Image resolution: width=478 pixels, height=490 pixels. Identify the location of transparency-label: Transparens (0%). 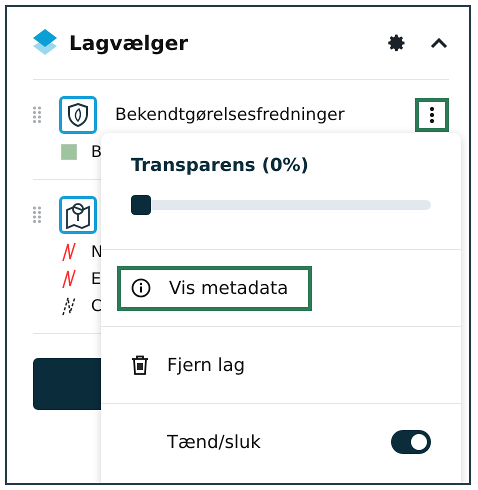
(220, 165).